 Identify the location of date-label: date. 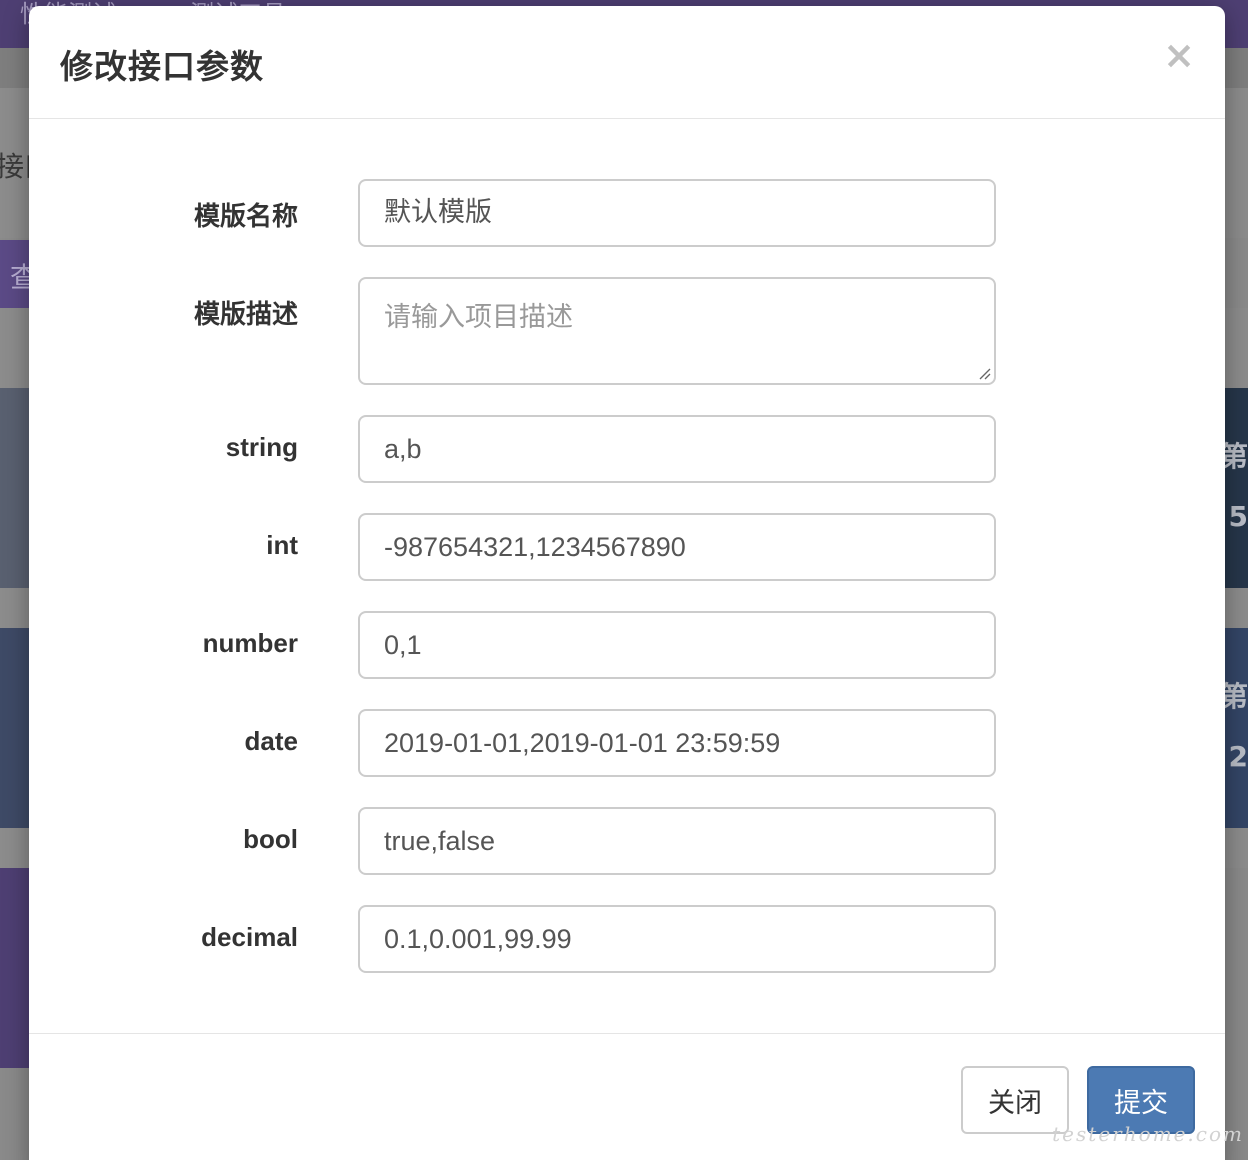
(271, 741).